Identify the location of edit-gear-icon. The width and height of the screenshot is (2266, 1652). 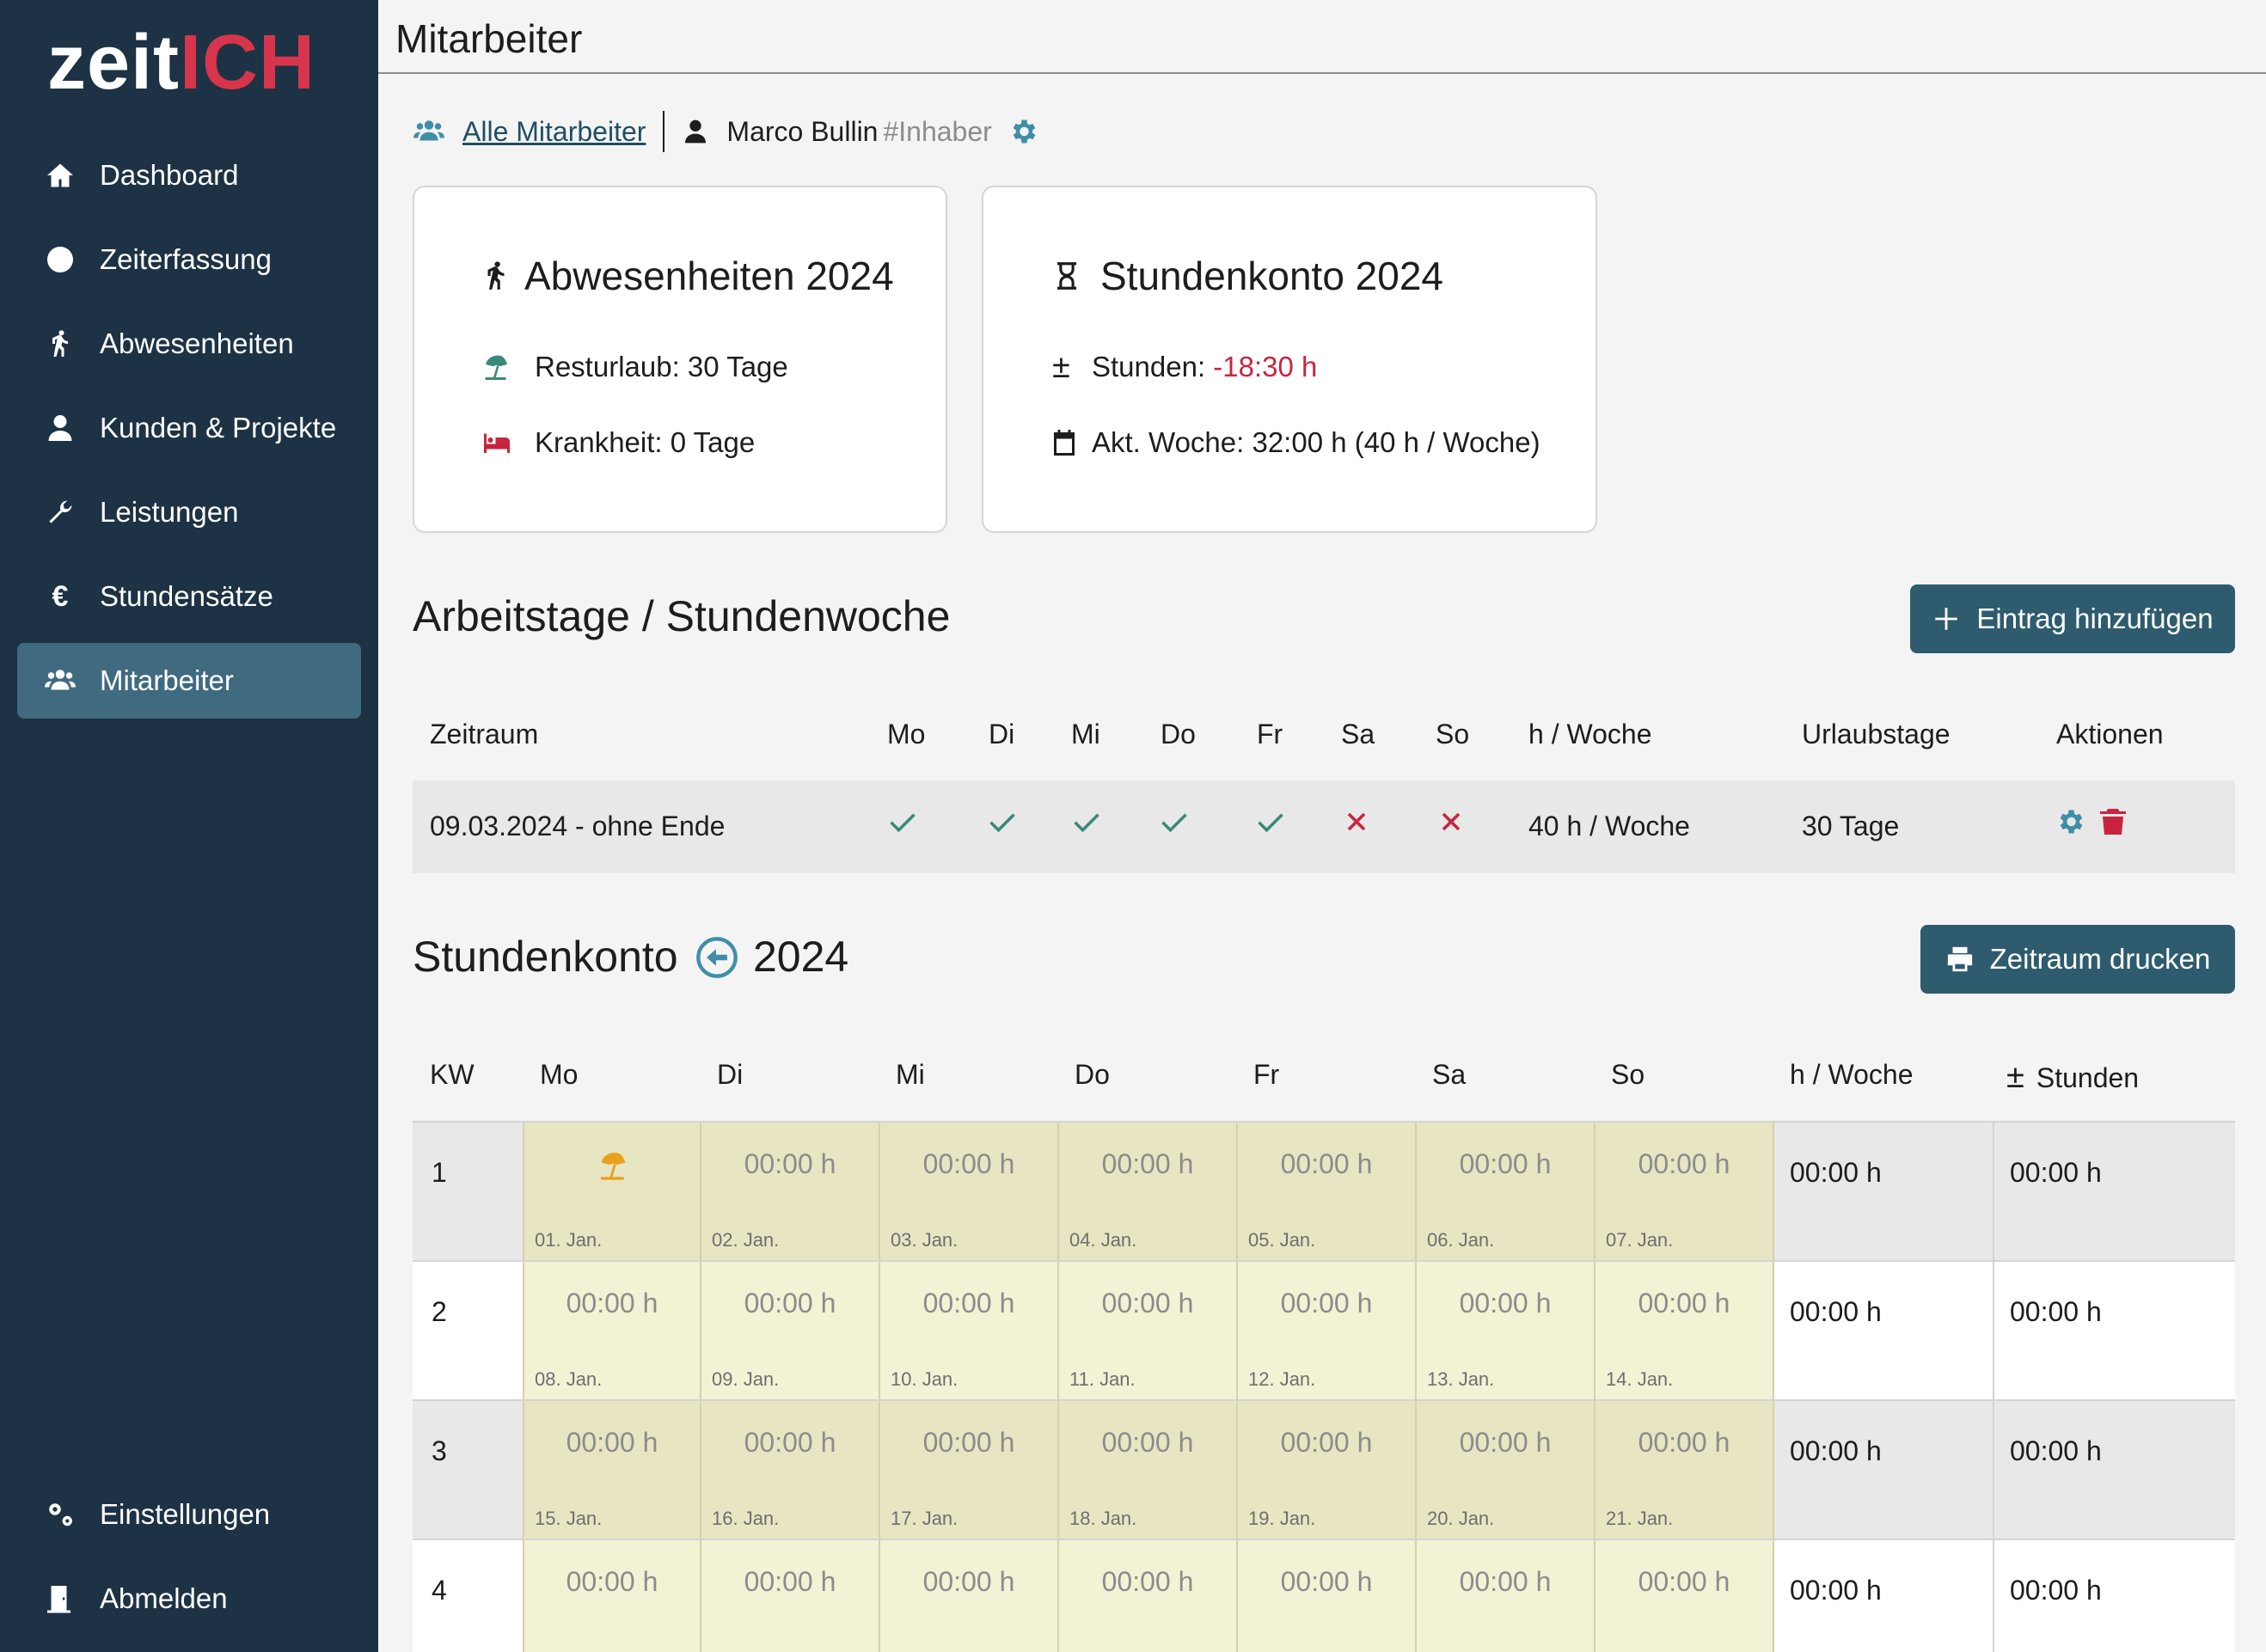
(2070, 821).